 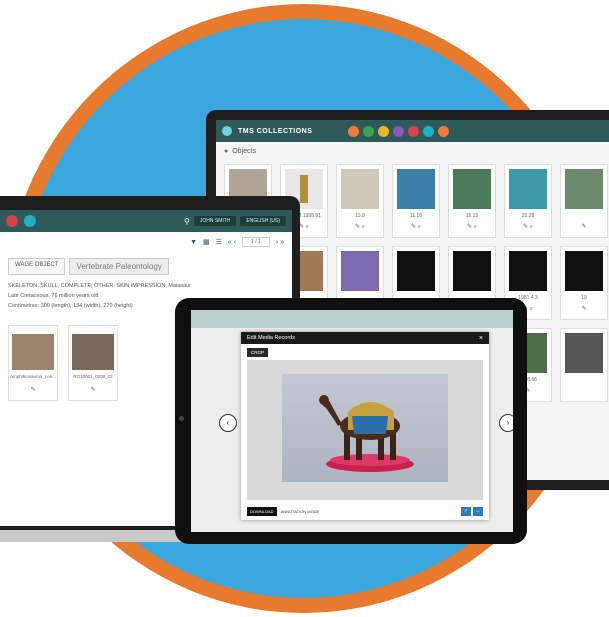 What do you see at coordinates (219, 242) in the screenshot?
I see `list-view-icon: ☰` at bounding box center [219, 242].